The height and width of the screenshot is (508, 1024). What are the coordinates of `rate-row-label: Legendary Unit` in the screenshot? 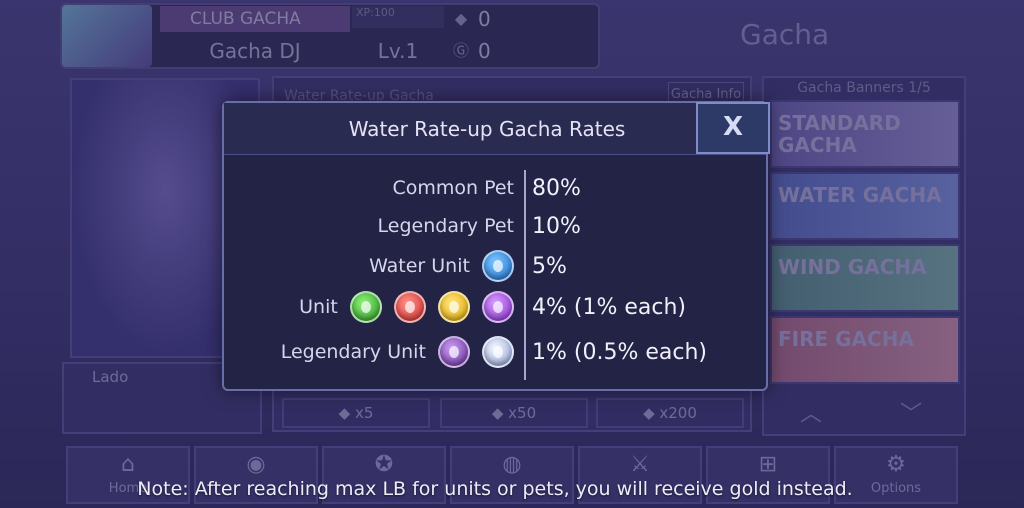 It's located at (372, 352).